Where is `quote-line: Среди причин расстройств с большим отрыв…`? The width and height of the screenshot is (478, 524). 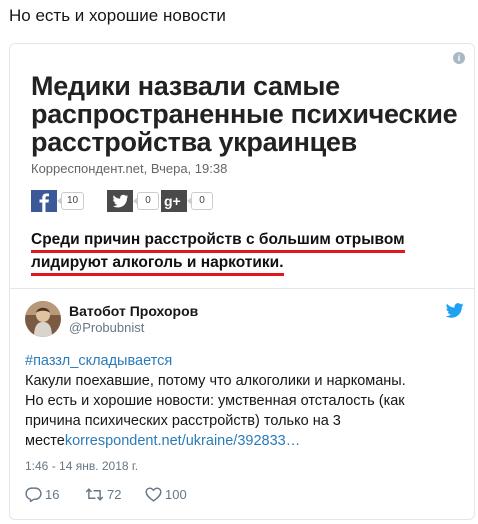 quote-line: Среди причин расстройств с большим отрыв… is located at coordinates (218, 241).